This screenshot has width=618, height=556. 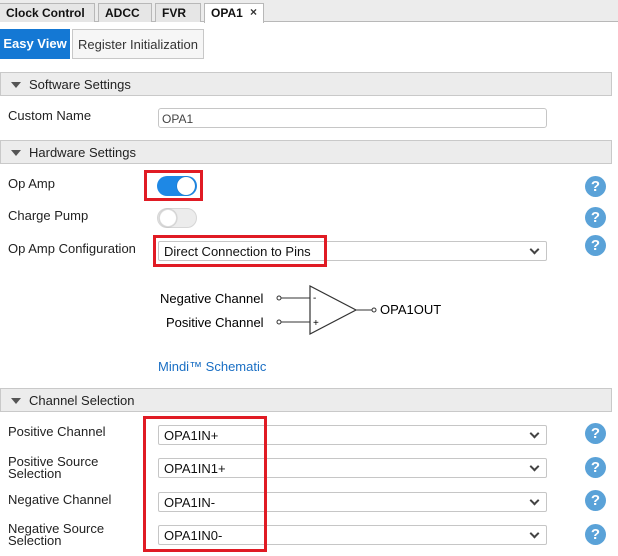 I want to click on positive-terminal, so click(x=279, y=322).